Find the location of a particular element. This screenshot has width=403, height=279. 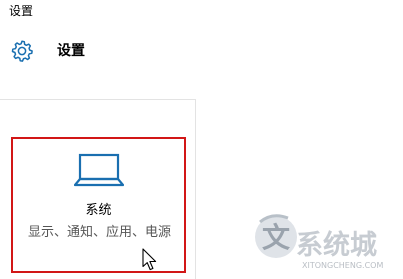

system-tile-title: 系统 is located at coordinates (98, 210).